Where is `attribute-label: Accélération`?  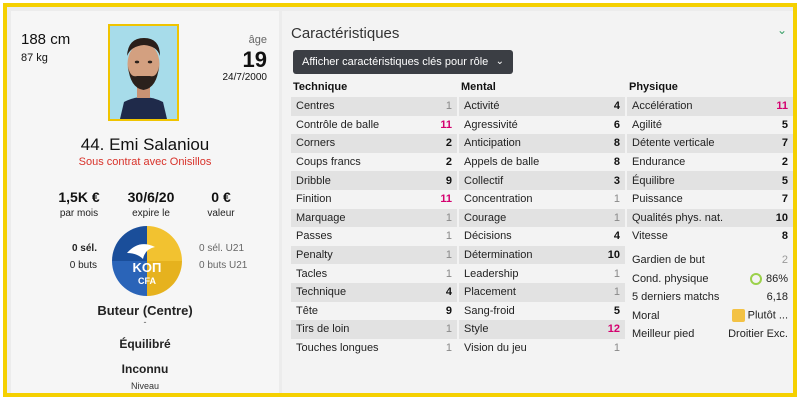
attribute-label: Accélération is located at coordinates (662, 106).